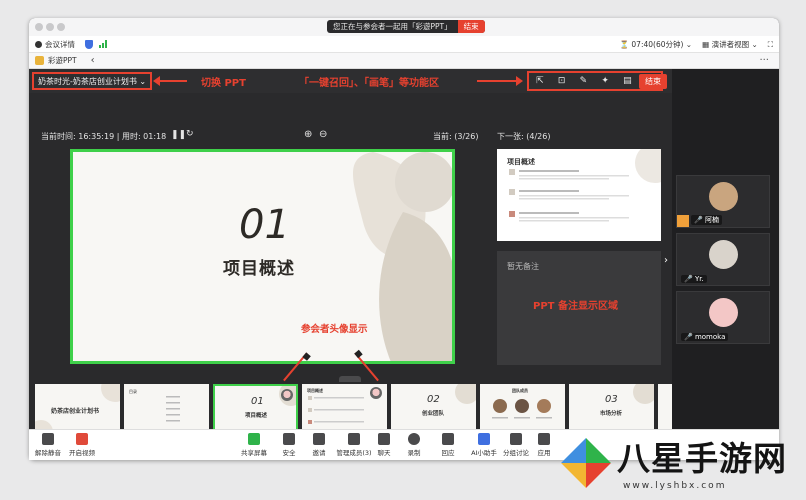 The height and width of the screenshot is (500, 806). Describe the element at coordinates (585, 185) in the screenshot. I see `next-slide-content` at that location.